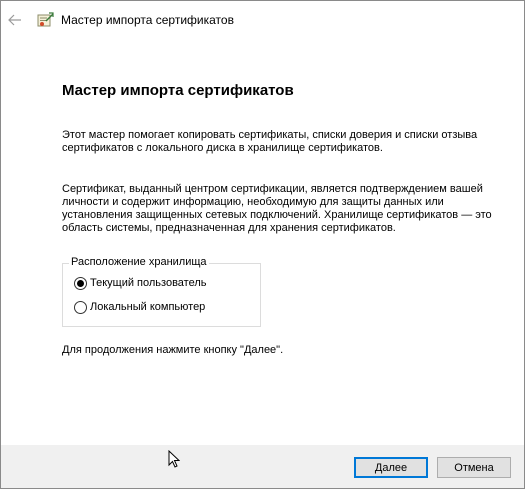  What do you see at coordinates (139, 262) in the screenshot?
I see `store-location-legend: Расположение хранилища` at bounding box center [139, 262].